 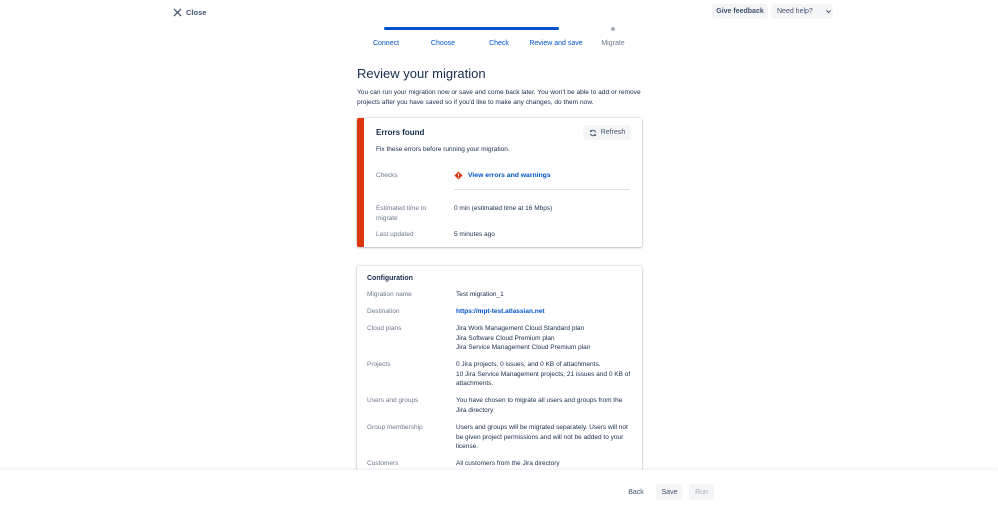 I want to click on last-updated-value: 5 minutes ago, so click(x=474, y=234).